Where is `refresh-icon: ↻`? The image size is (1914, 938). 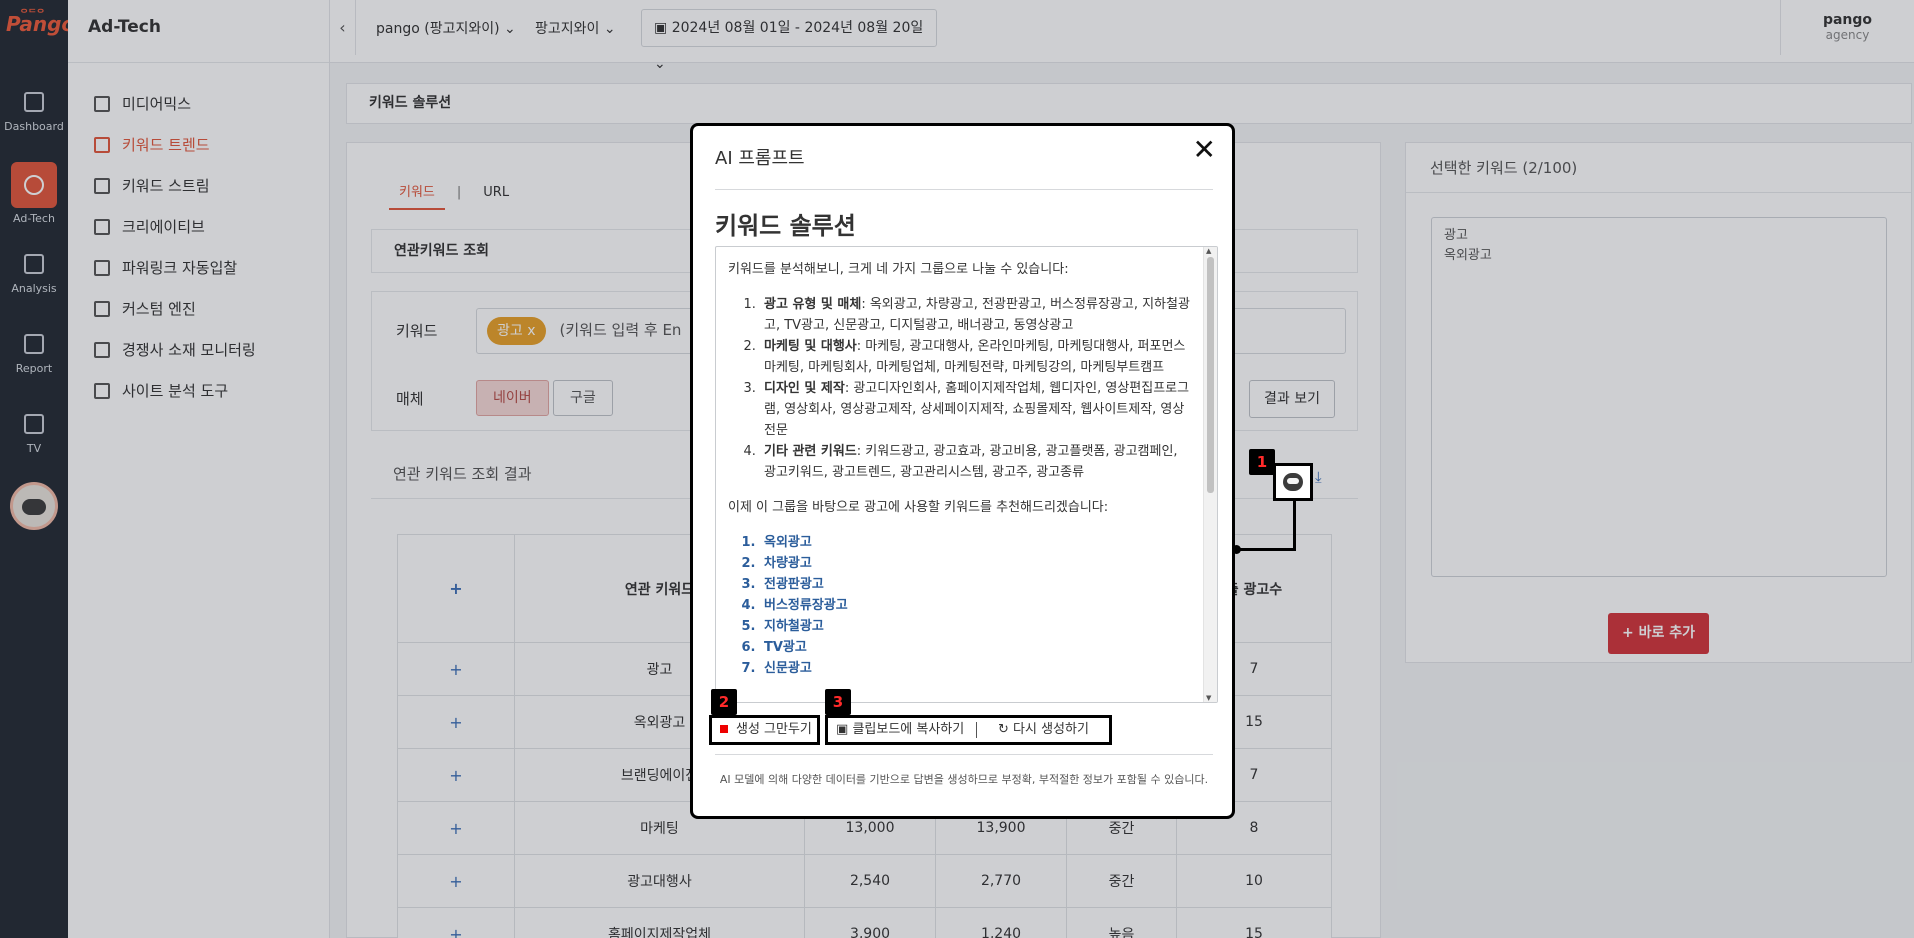
refresh-icon: ↻ is located at coordinates (1003, 729).